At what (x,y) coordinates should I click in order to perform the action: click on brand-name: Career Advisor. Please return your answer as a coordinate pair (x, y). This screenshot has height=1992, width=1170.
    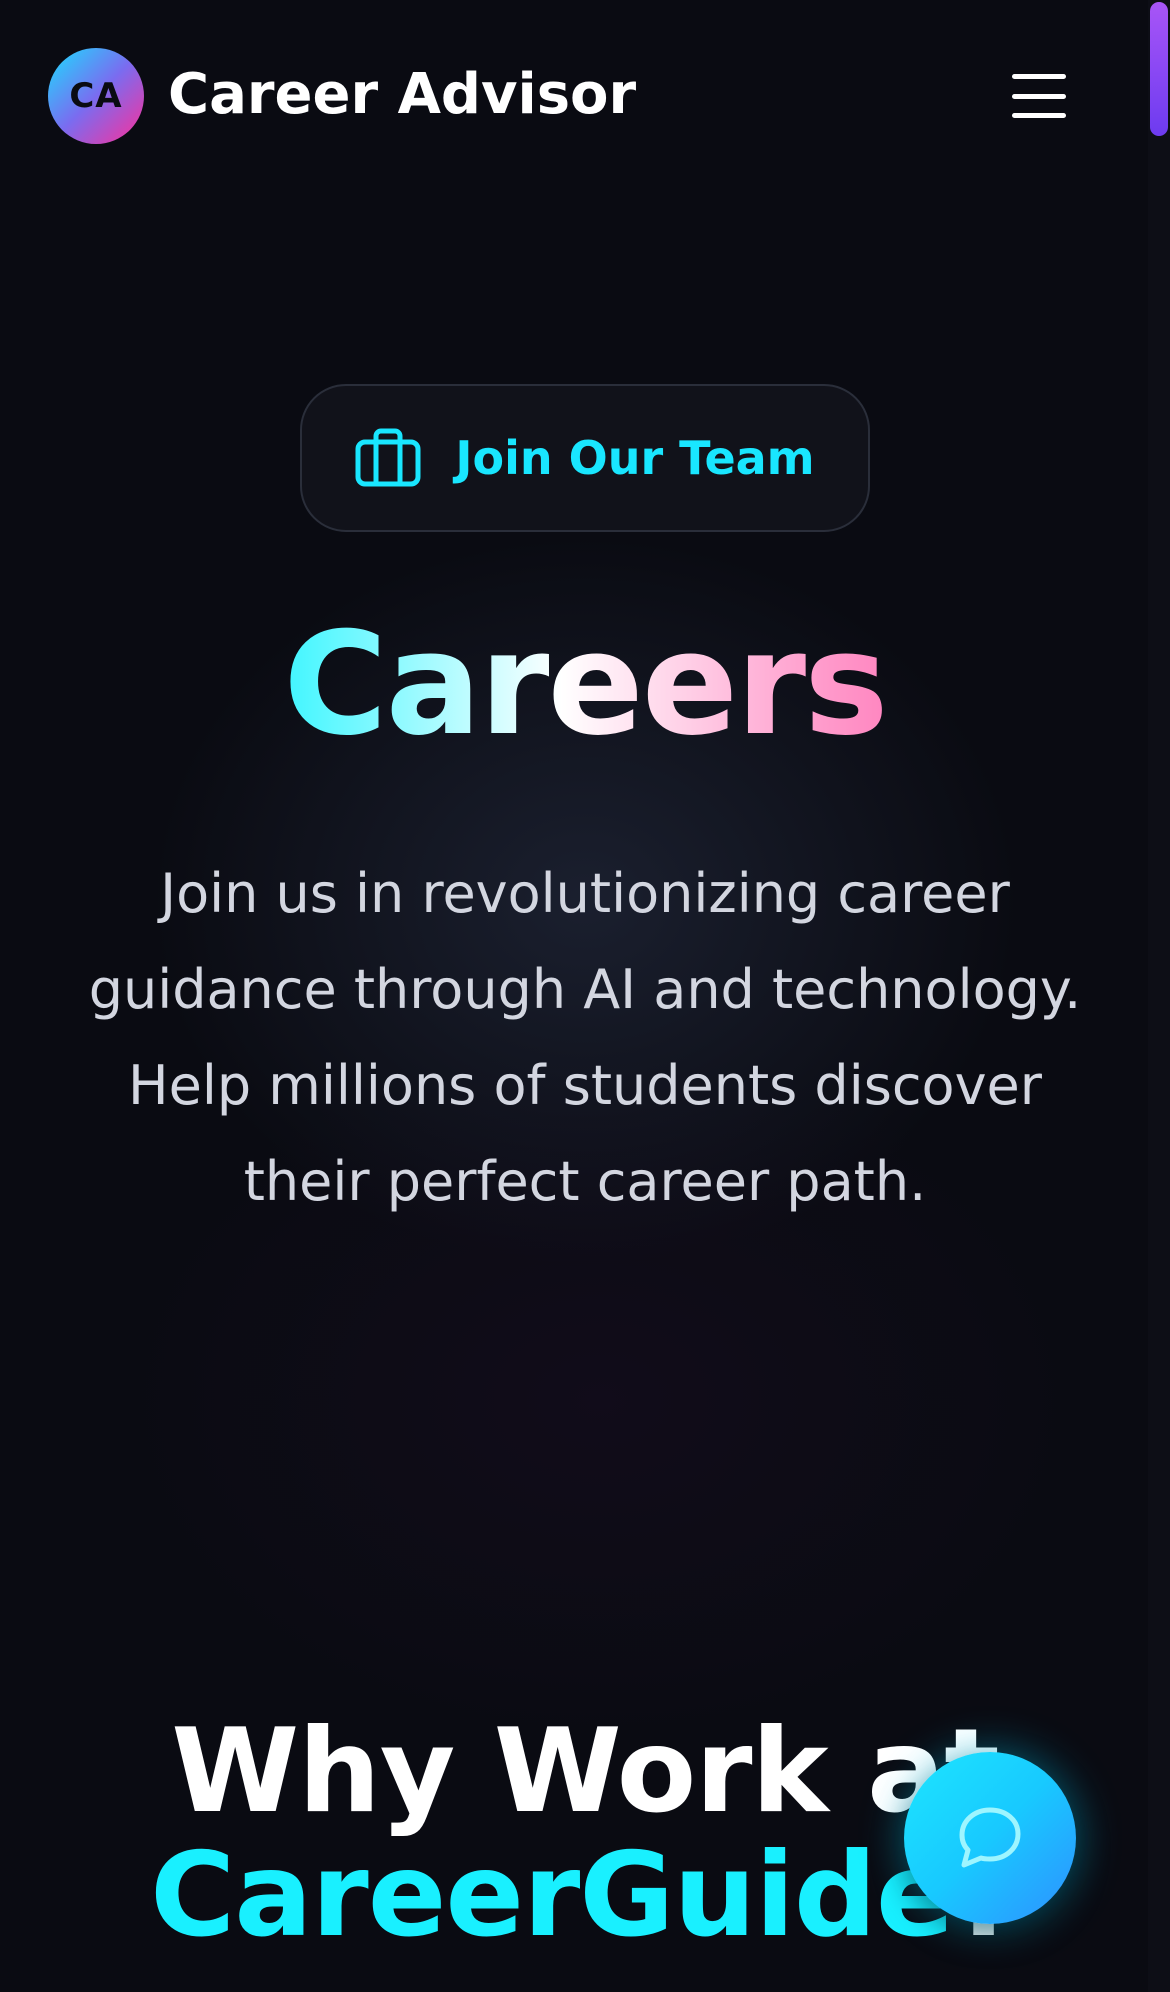
    Looking at the image, I should click on (402, 94).